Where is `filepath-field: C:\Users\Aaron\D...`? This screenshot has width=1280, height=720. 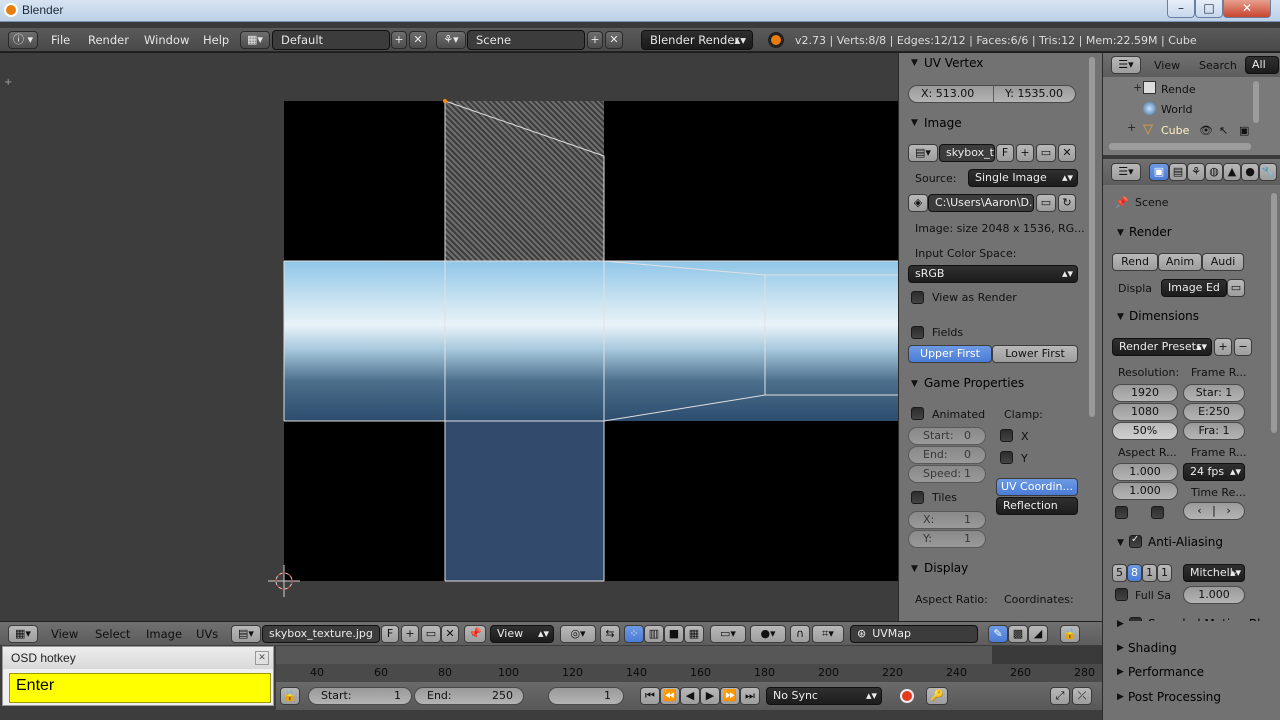
filepath-field: C:\Users\Aaron\D... is located at coordinates (981, 203).